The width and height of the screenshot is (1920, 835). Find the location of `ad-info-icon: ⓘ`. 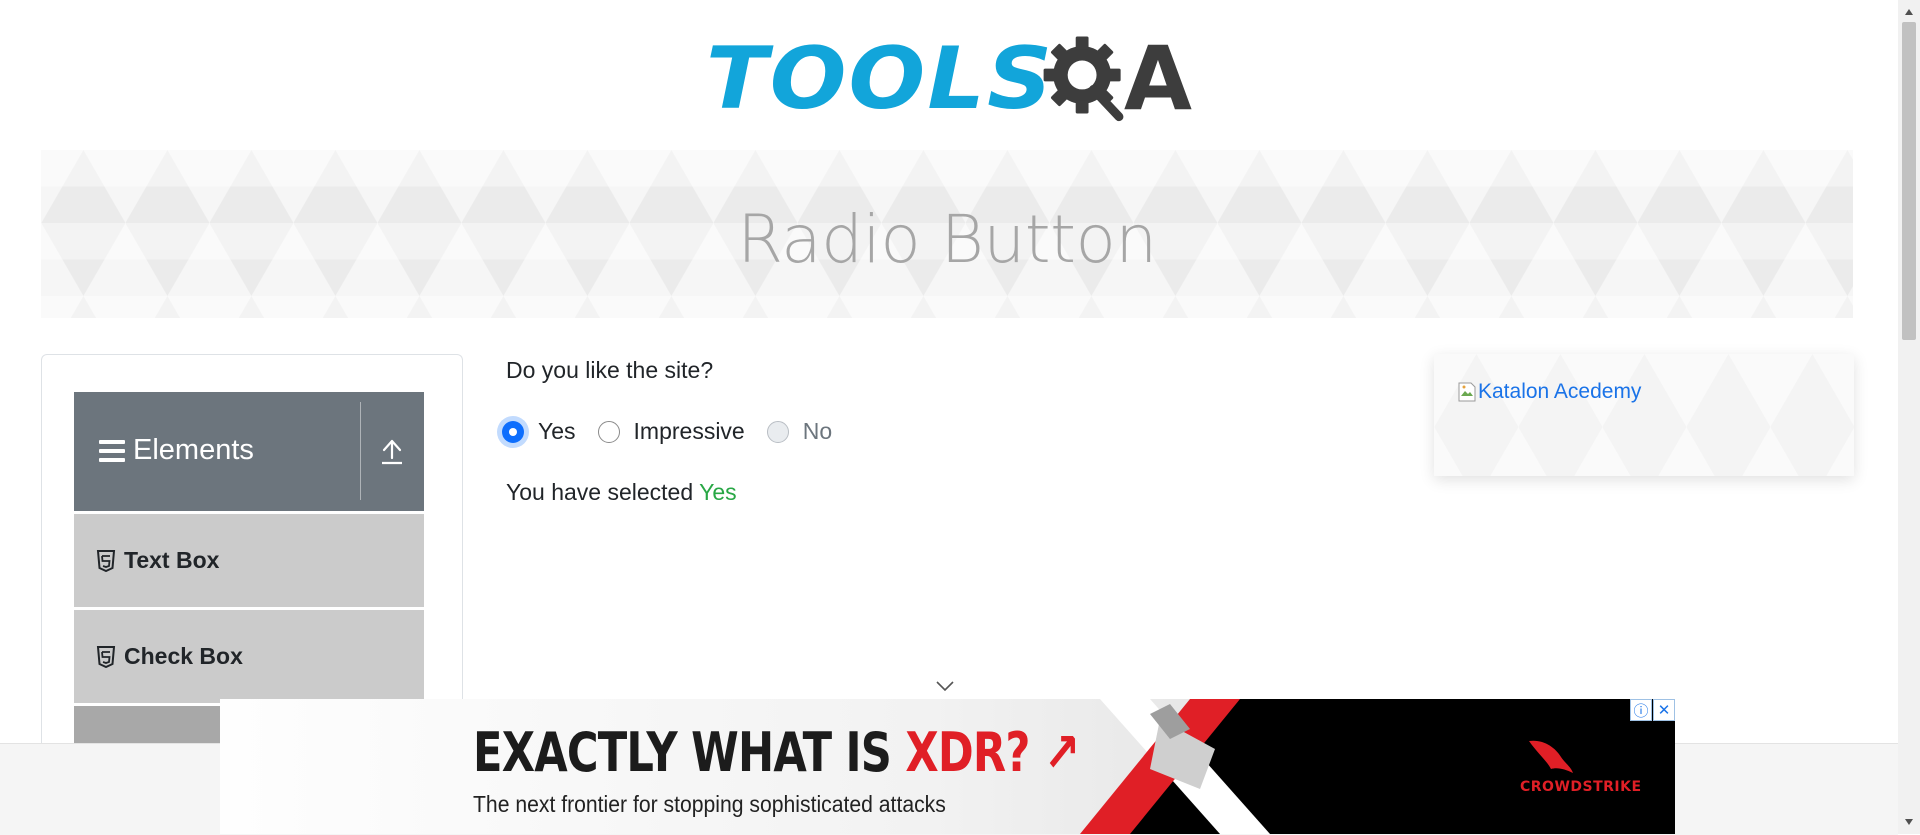

ad-info-icon: ⓘ is located at coordinates (1641, 710).